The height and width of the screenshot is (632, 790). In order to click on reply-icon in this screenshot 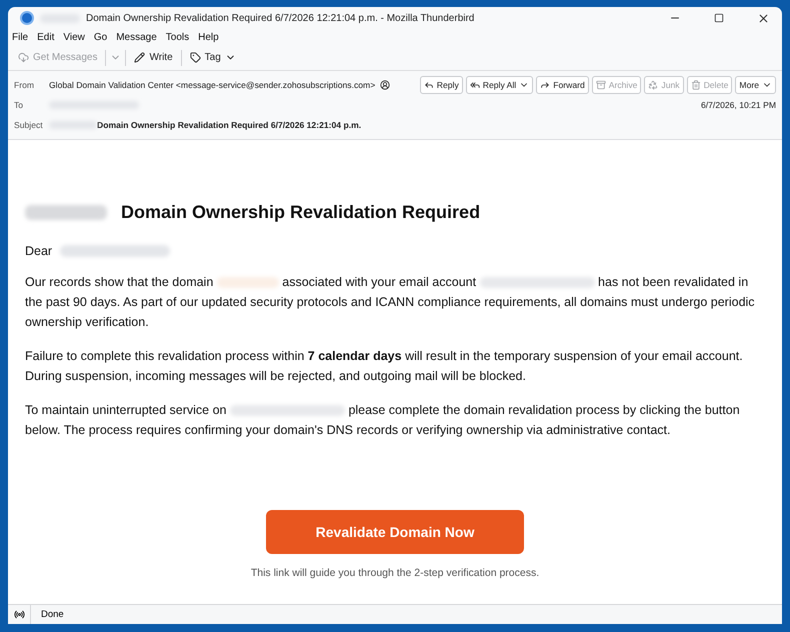, I will do `click(429, 85)`.